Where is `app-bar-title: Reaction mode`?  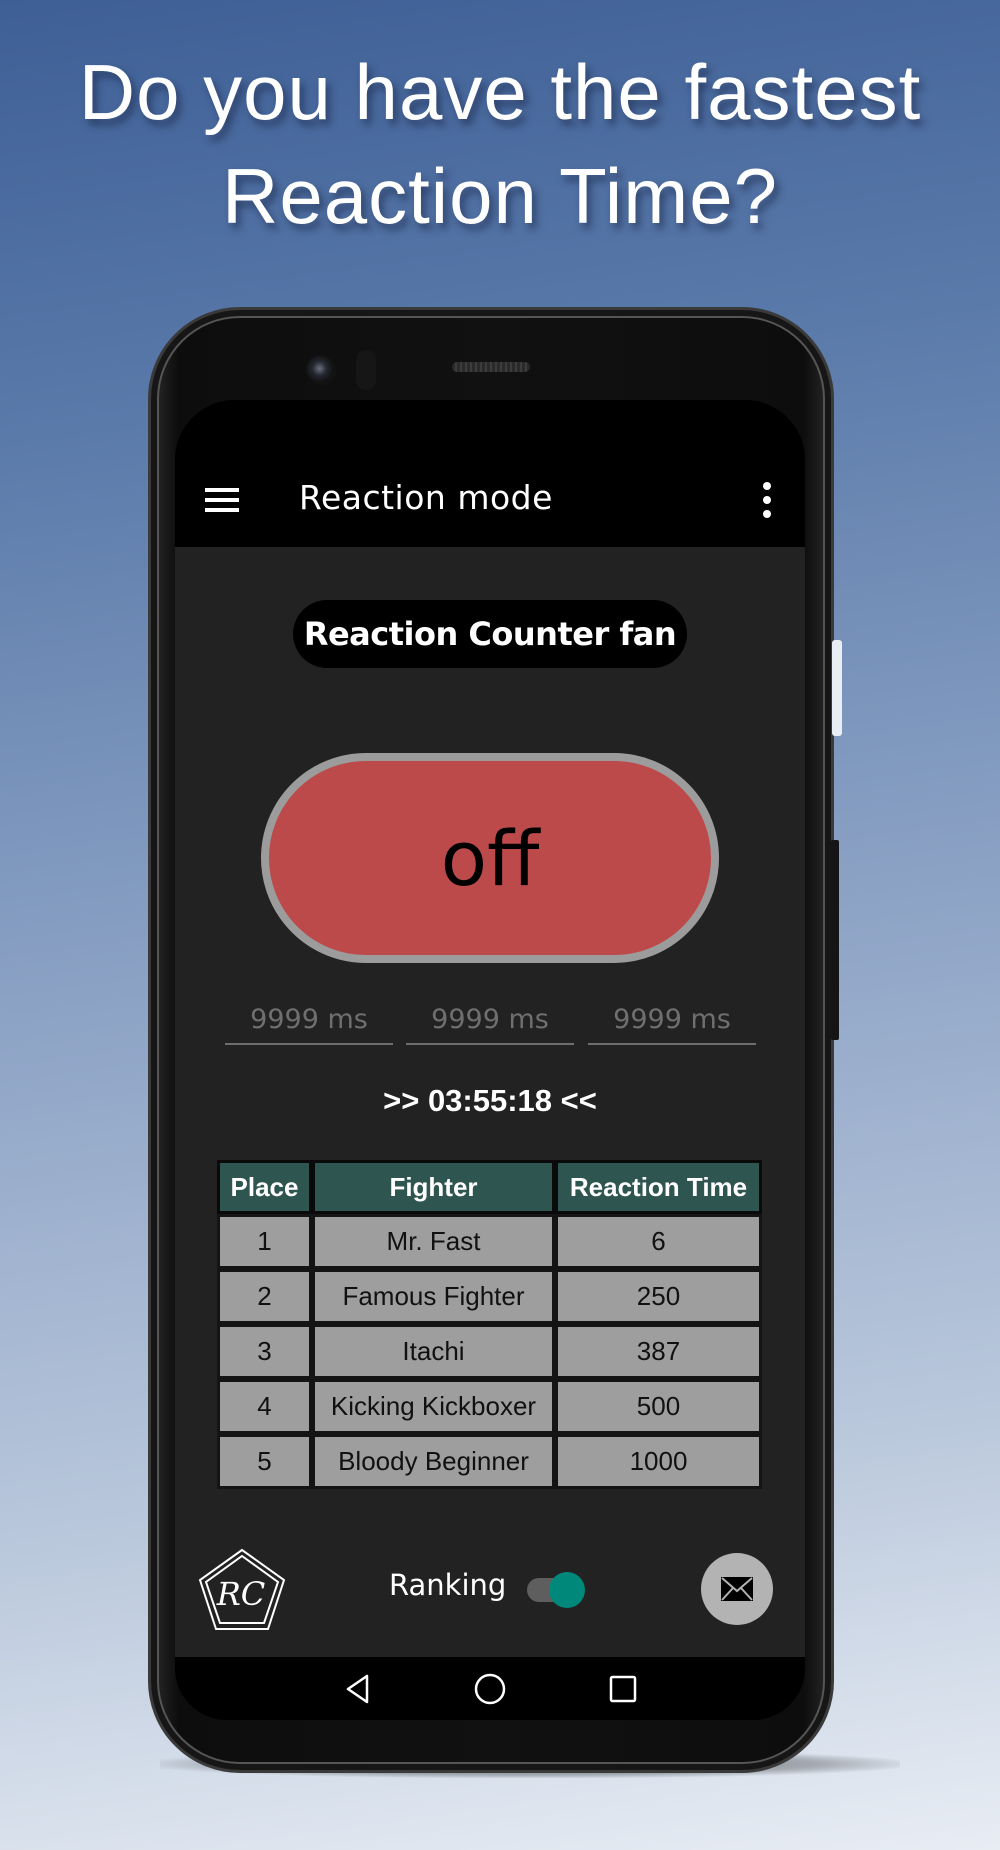 app-bar-title: Reaction mode is located at coordinates (426, 497).